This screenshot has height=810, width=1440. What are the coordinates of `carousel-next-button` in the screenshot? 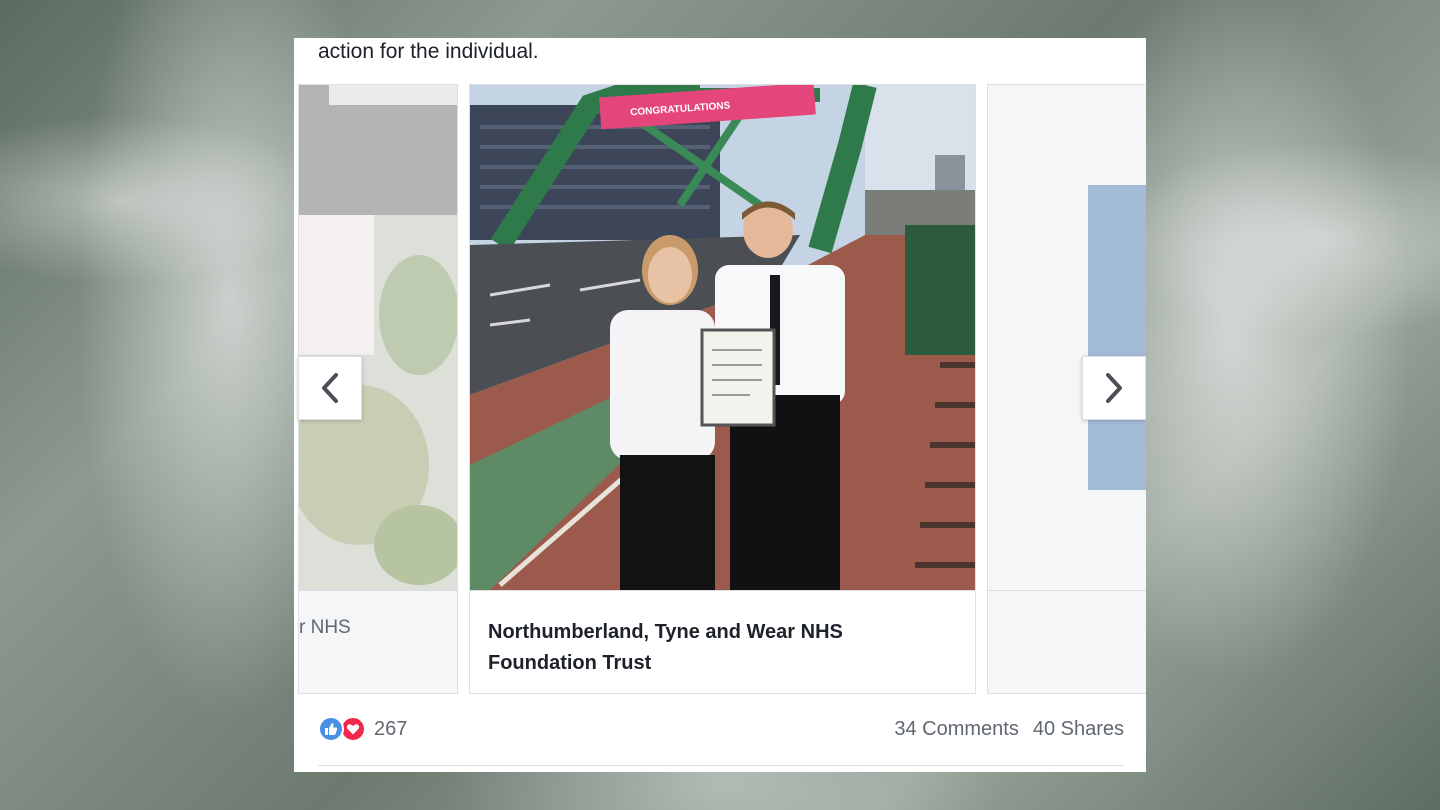 It's located at (1114, 388).